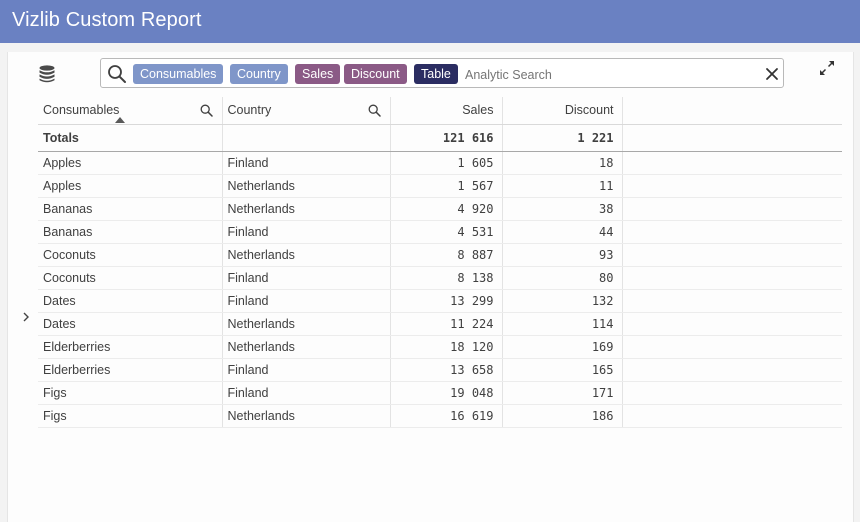 This screenshot has width=860, height=522. I want to click on cell-sales: 13 299, so click(446, 301).